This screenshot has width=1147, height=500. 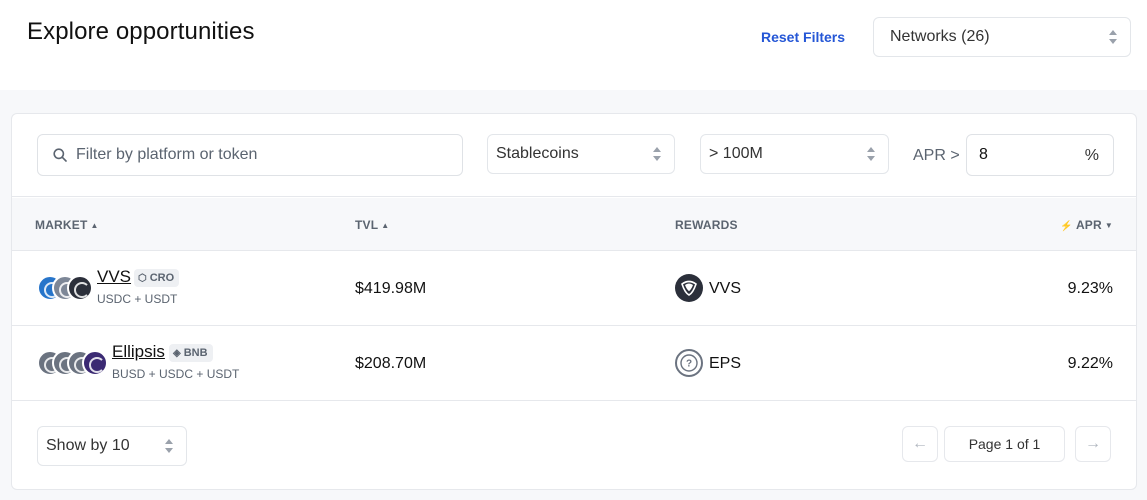 I want to click on tvl-select: > 100M, so click(x=794, y=154).